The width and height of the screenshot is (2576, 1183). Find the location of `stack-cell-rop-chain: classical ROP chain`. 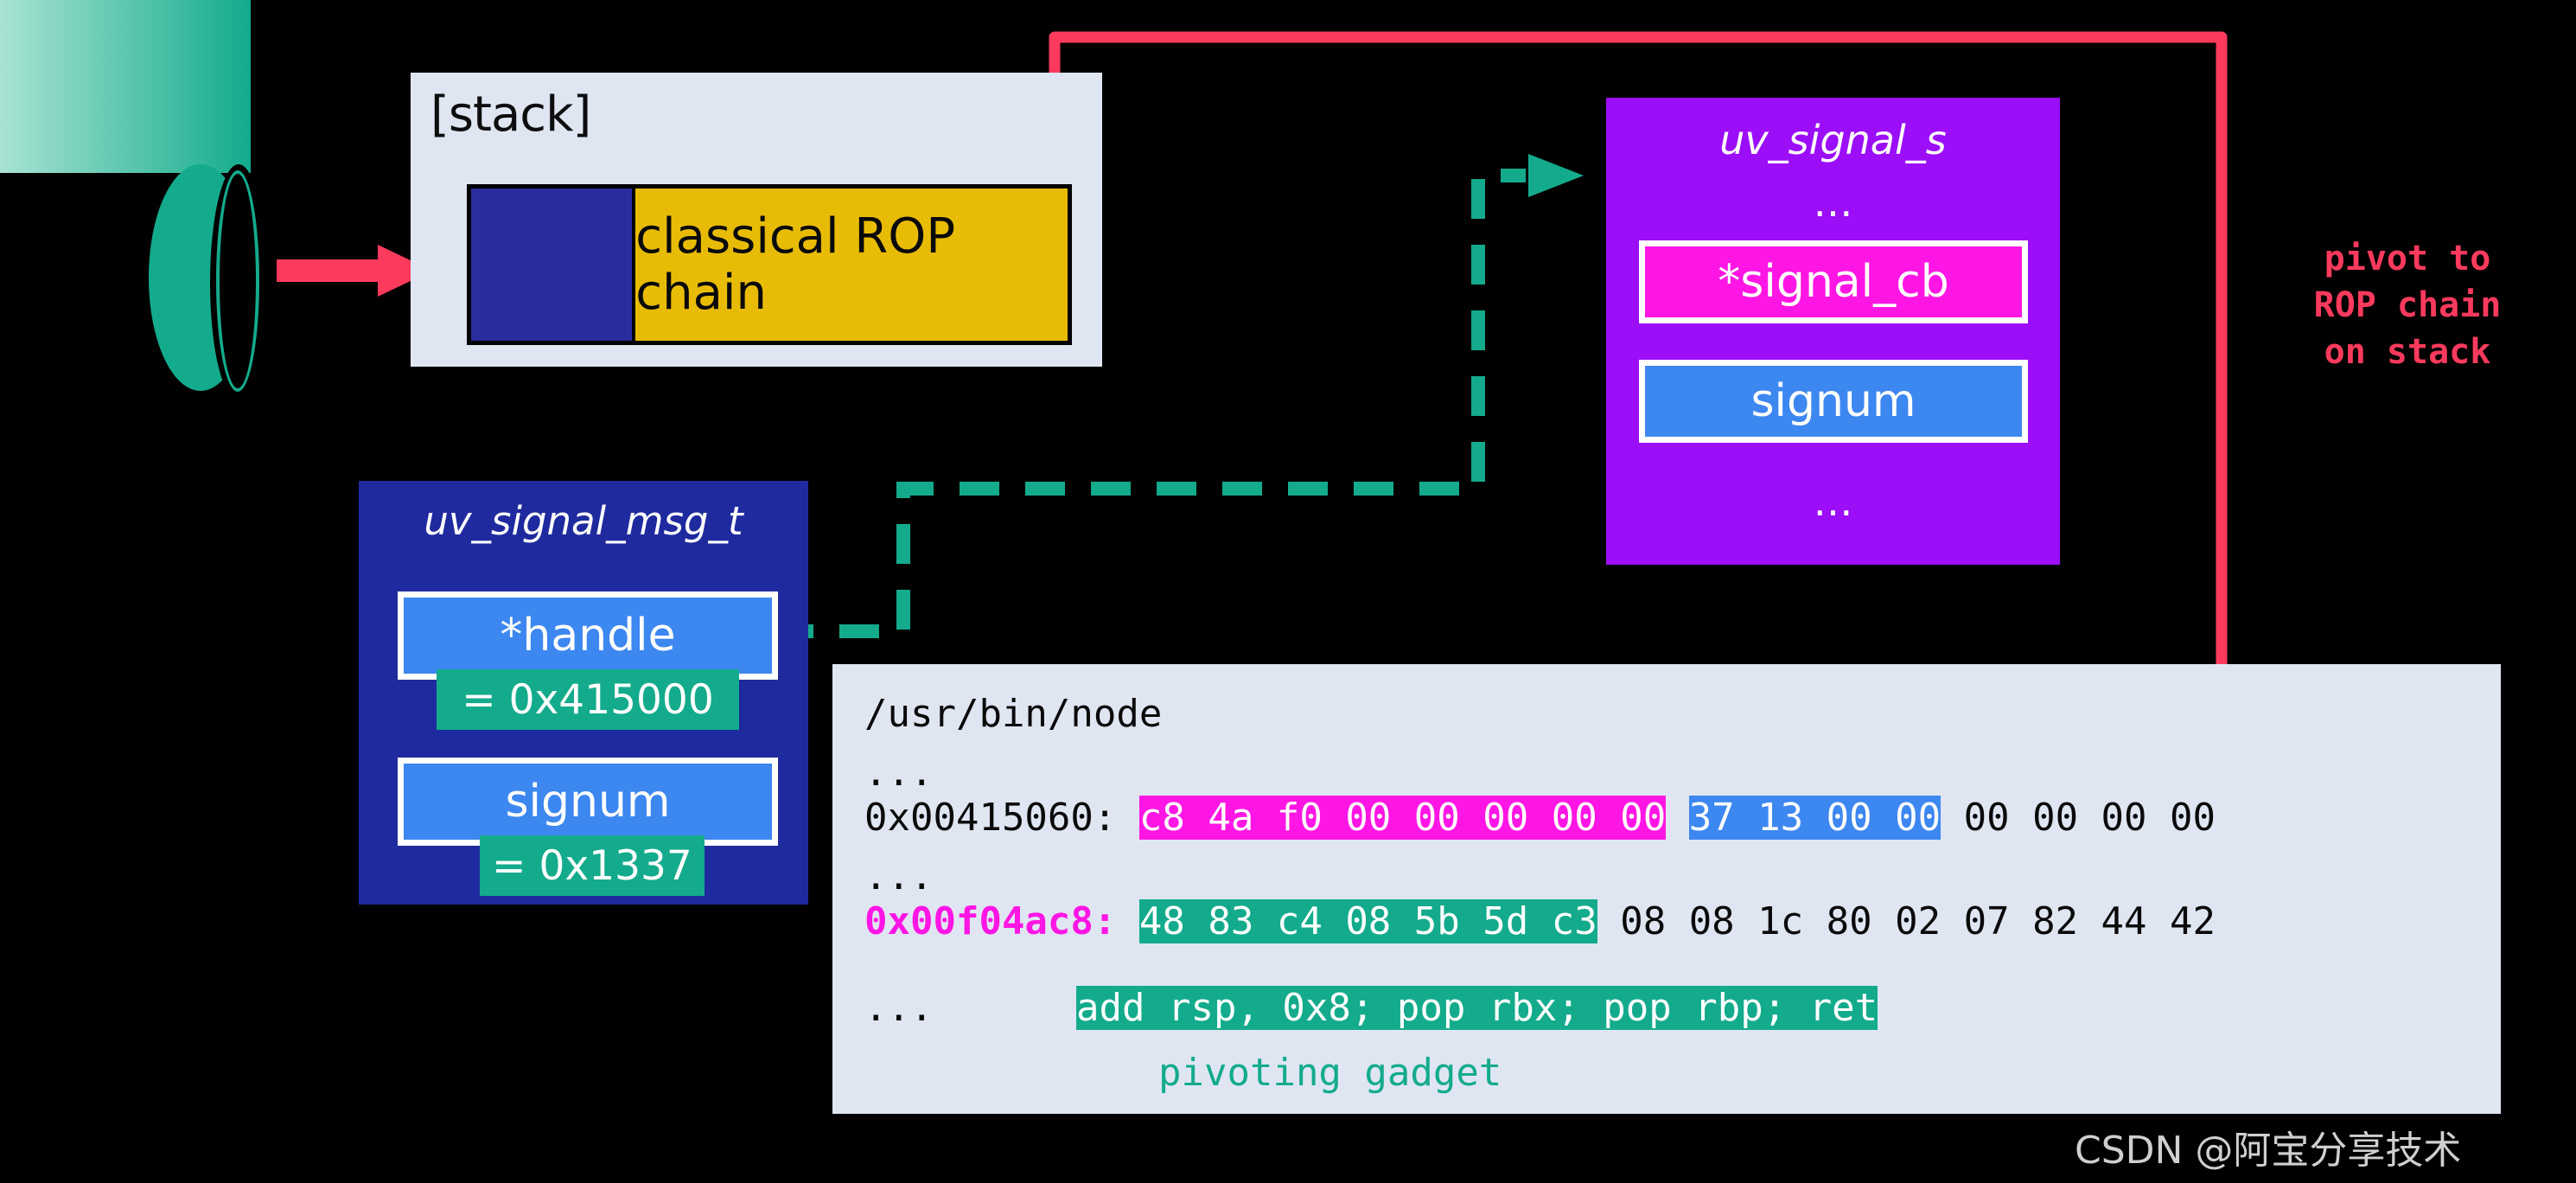

stack-cell-rop-chain: classical ROP chain is located at coordinates (851, 265).